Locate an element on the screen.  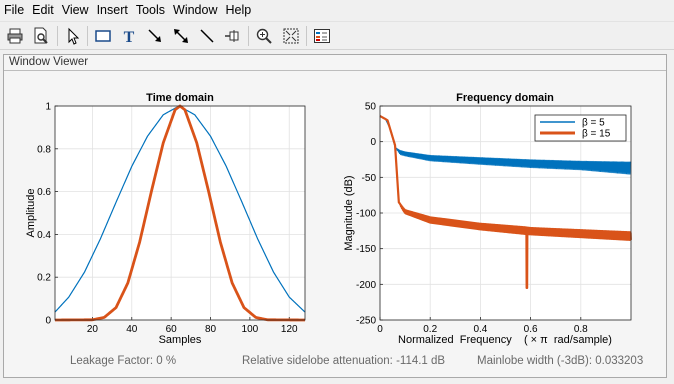
mainlobe-width: Mainlobe width (-3dB): 0.033203 is located at coordinates (560, 361).